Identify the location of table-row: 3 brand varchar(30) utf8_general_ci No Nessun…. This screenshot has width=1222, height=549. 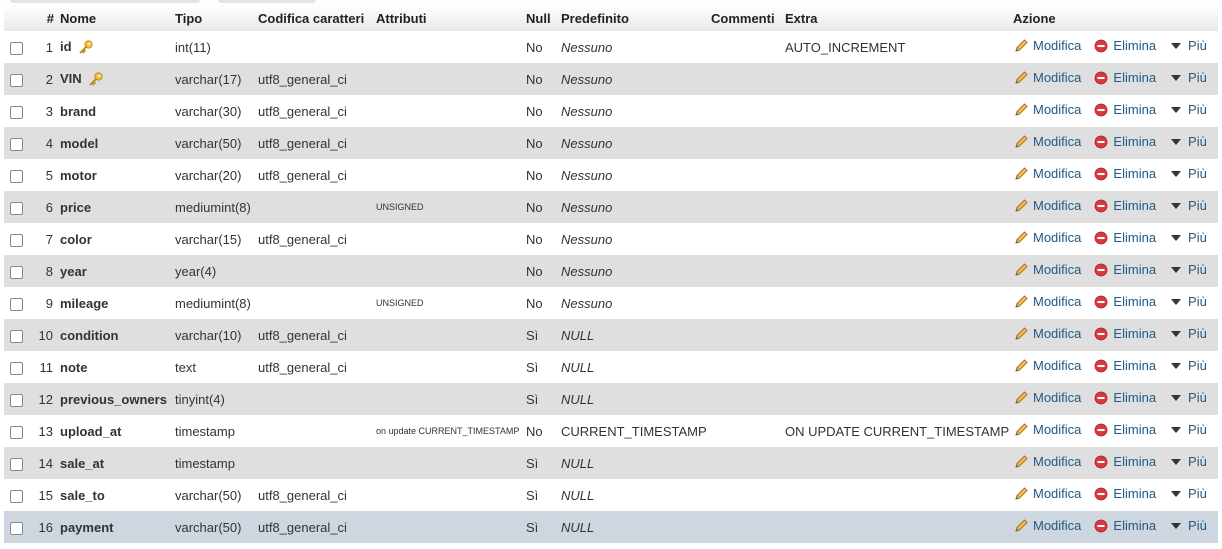
(611, 111).